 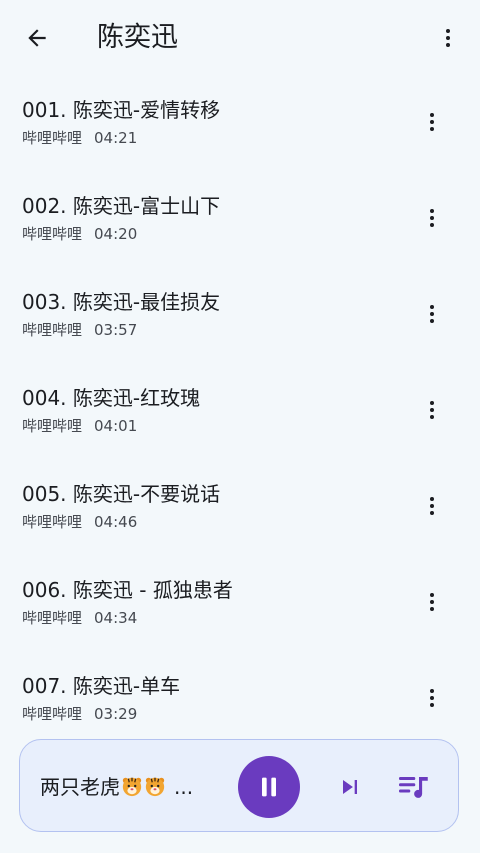 I want to click on now-playing-text: 两只老虎, so click(x=80, y=787).